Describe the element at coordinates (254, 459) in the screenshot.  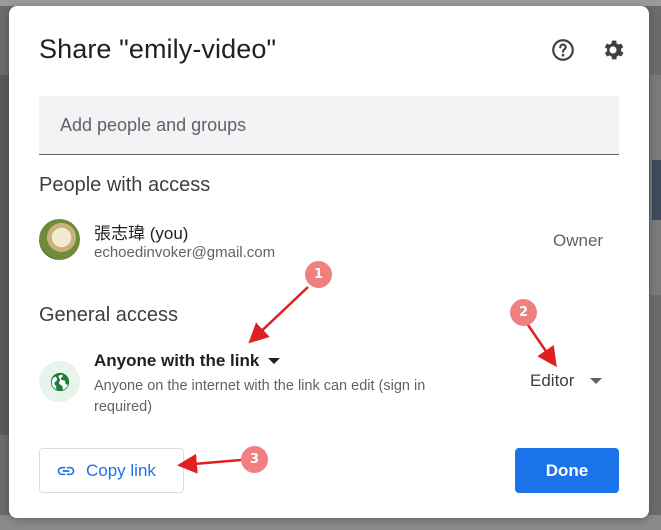
I see `annotation-badge-3: 3` at that location.